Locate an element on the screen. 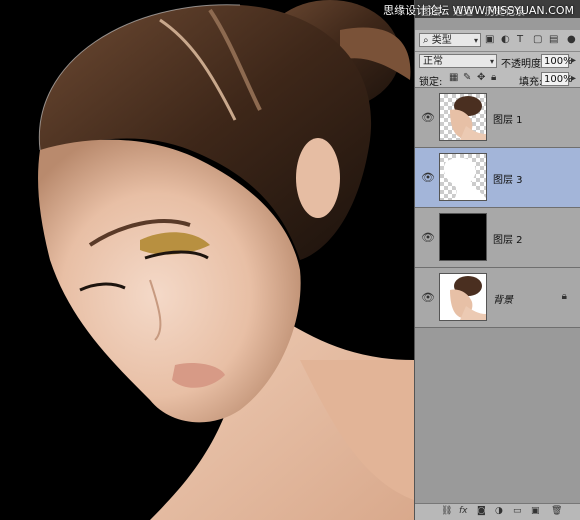  filter-adjustment-icon: ◐ is located at coordinates (505, 39).